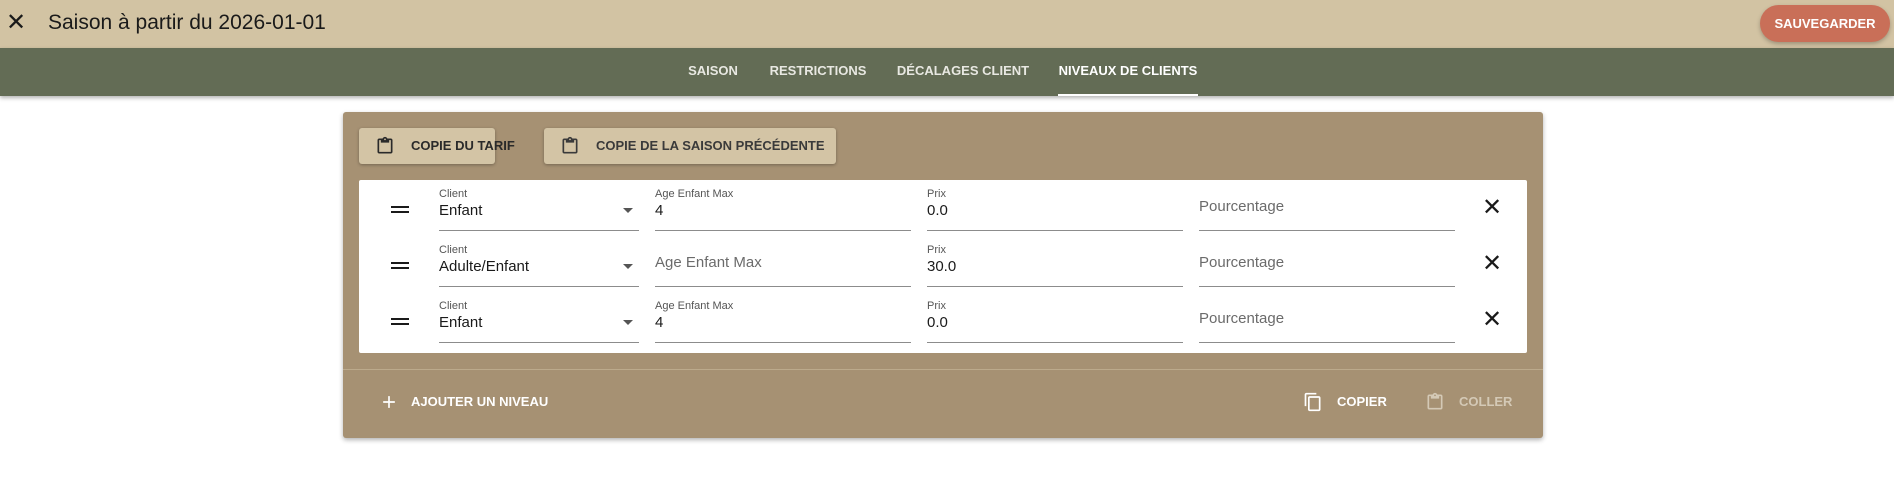 This screenshot has width=1894, height=486. Describe the element at coordinates (1055, 265) in the screenshot. I see `prix-field: Prix 30.0` at that location.